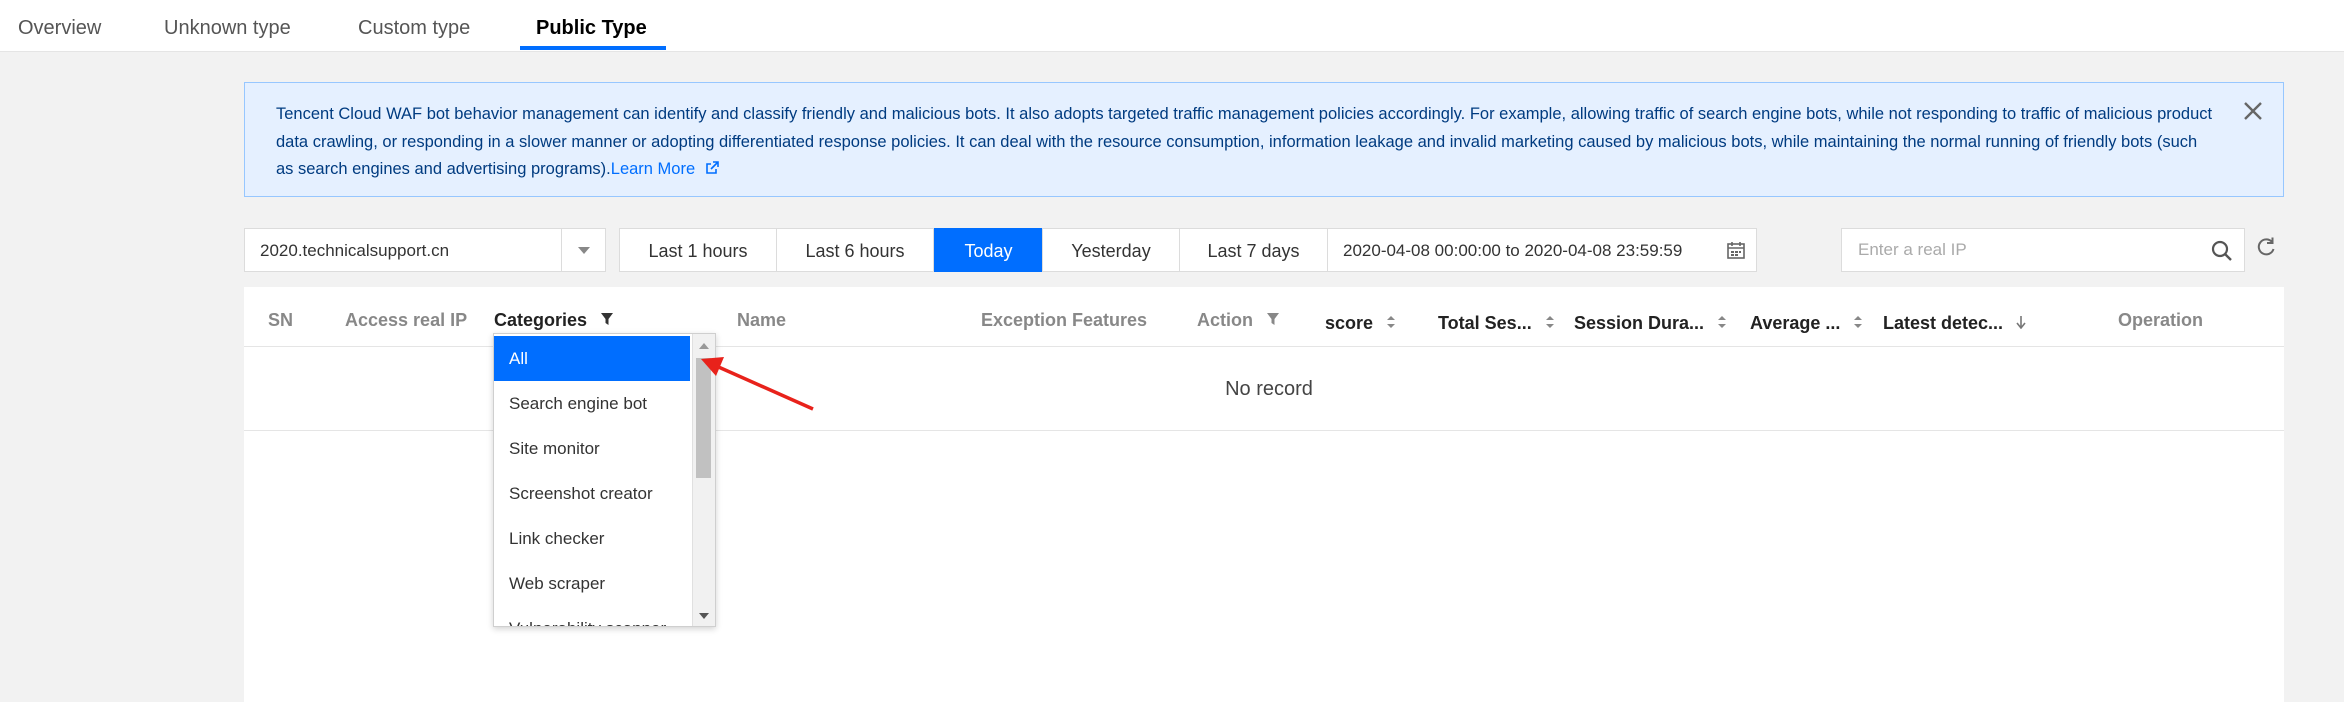  I want to click on external-link-icon, so click(712, 167).